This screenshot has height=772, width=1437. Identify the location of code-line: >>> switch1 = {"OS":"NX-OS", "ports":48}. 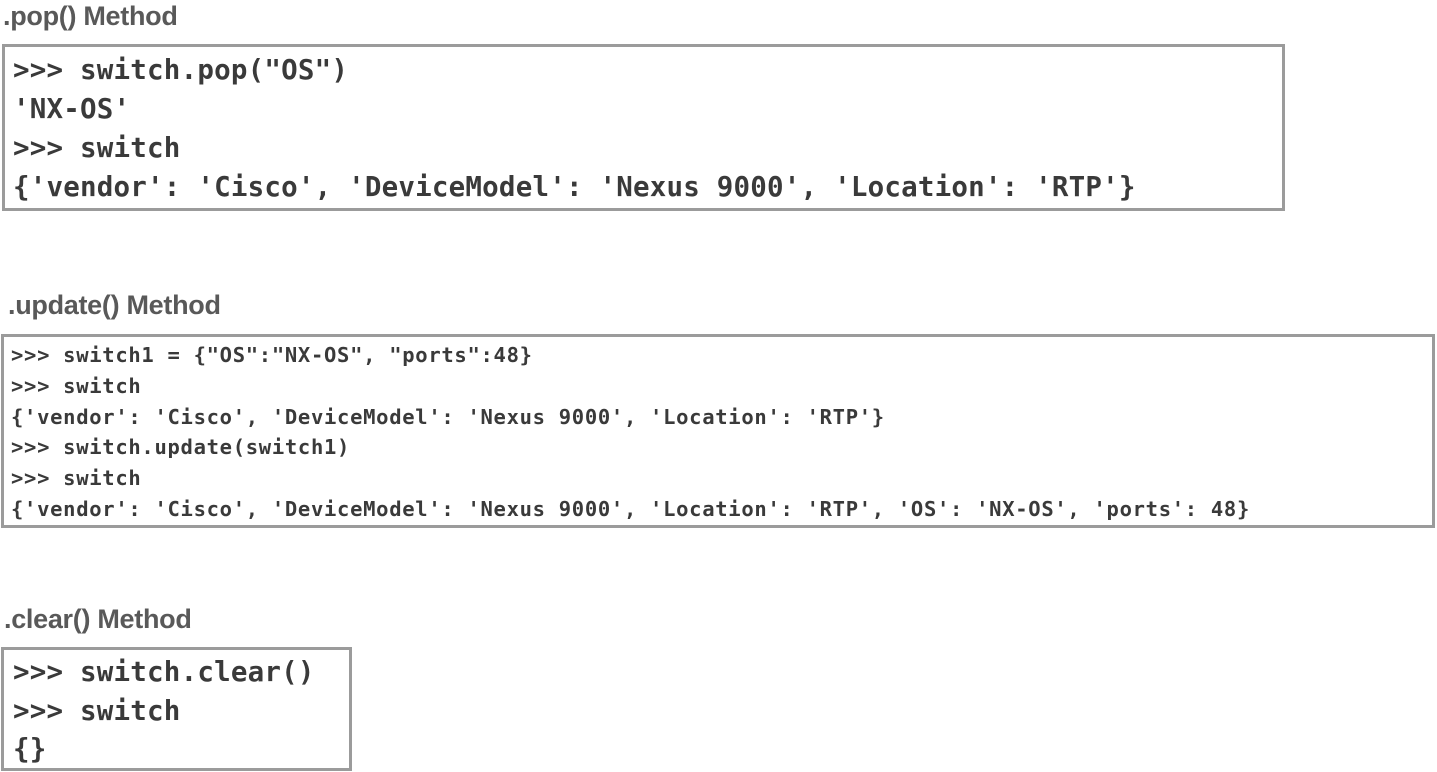
(272, 355).